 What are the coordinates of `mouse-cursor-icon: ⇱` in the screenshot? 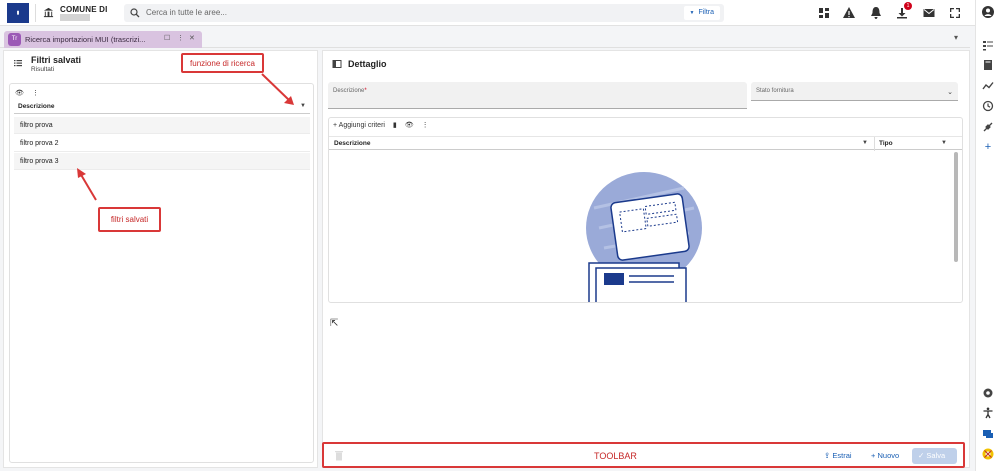 It's located at (334, 323).